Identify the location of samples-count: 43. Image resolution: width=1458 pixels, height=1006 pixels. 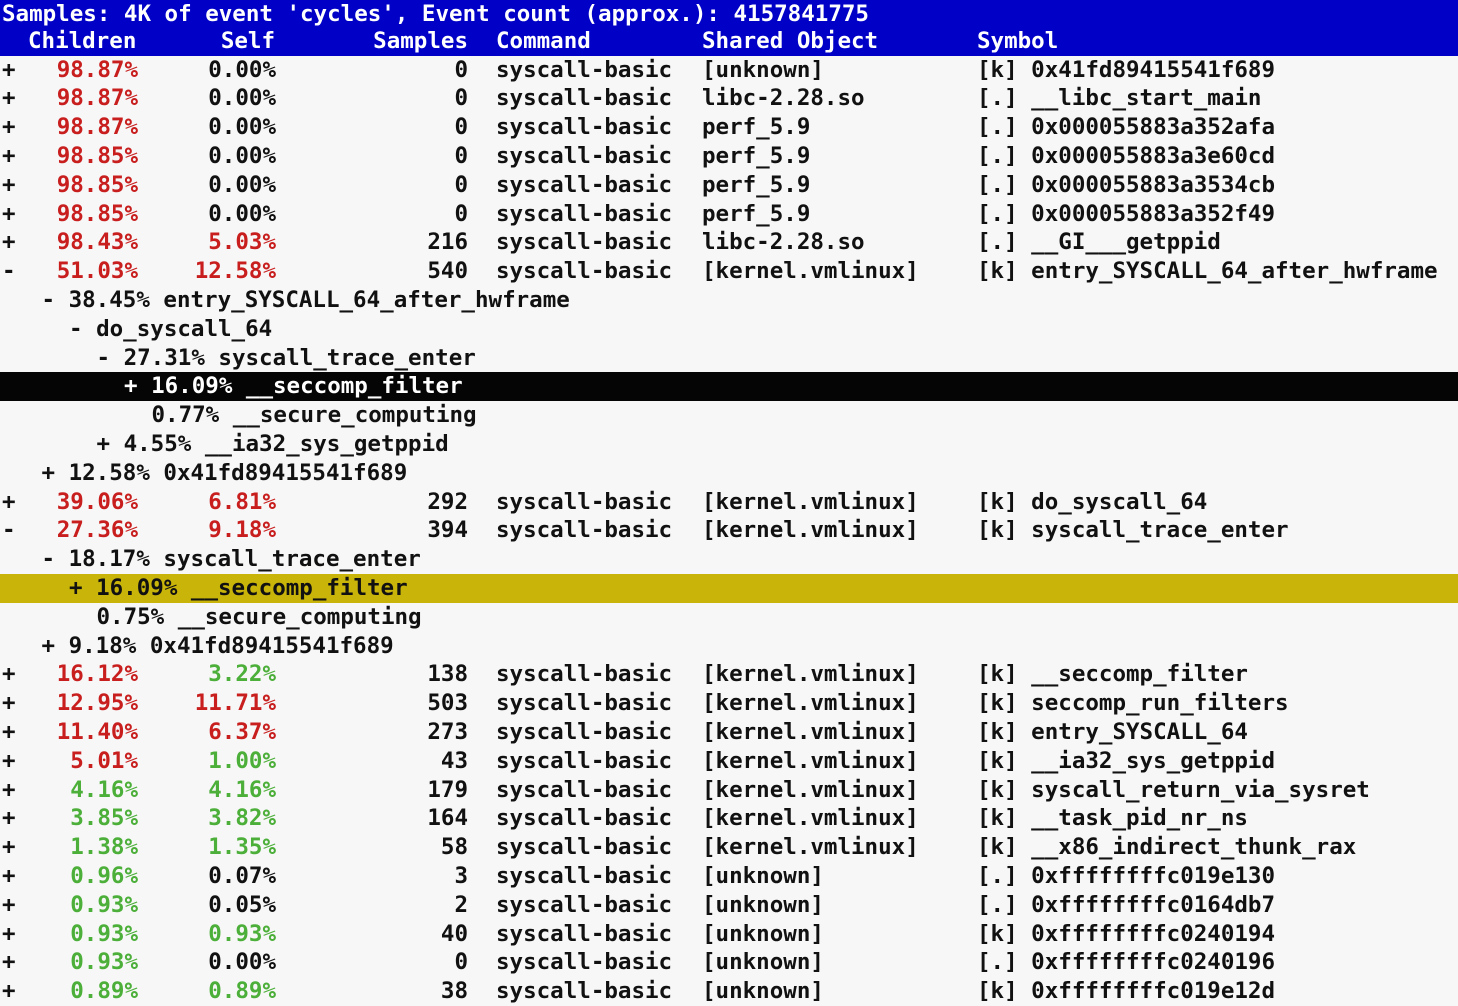
(454, 760).